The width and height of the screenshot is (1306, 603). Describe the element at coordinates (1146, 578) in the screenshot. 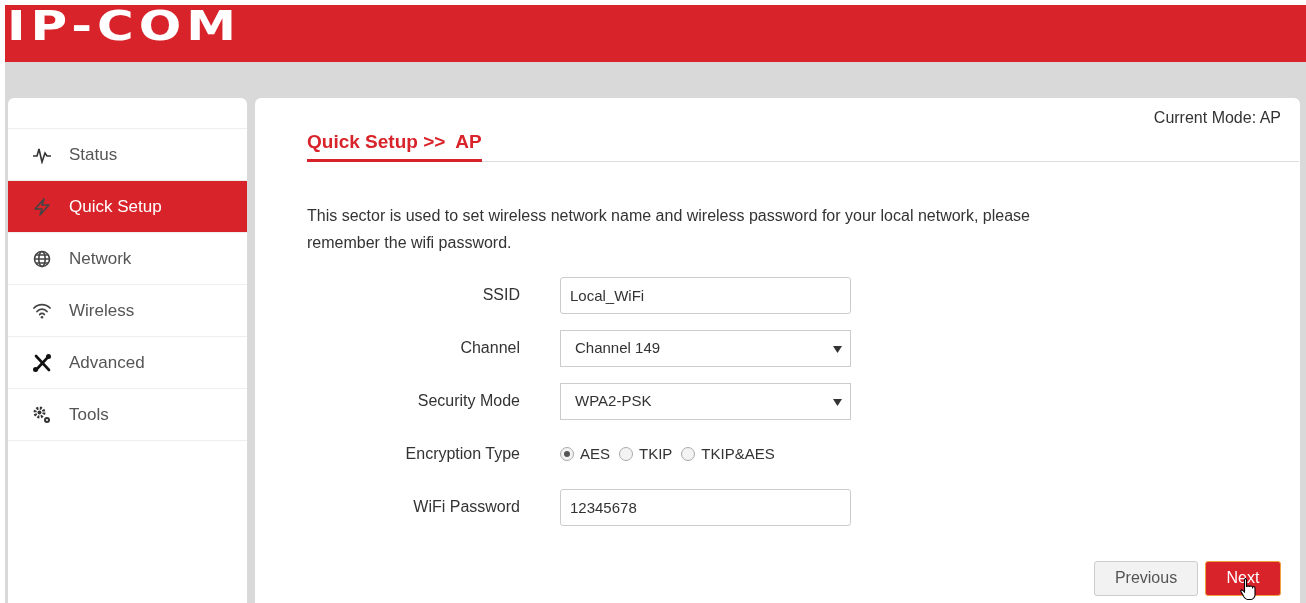

I see `previous-button: Previous` at that location.